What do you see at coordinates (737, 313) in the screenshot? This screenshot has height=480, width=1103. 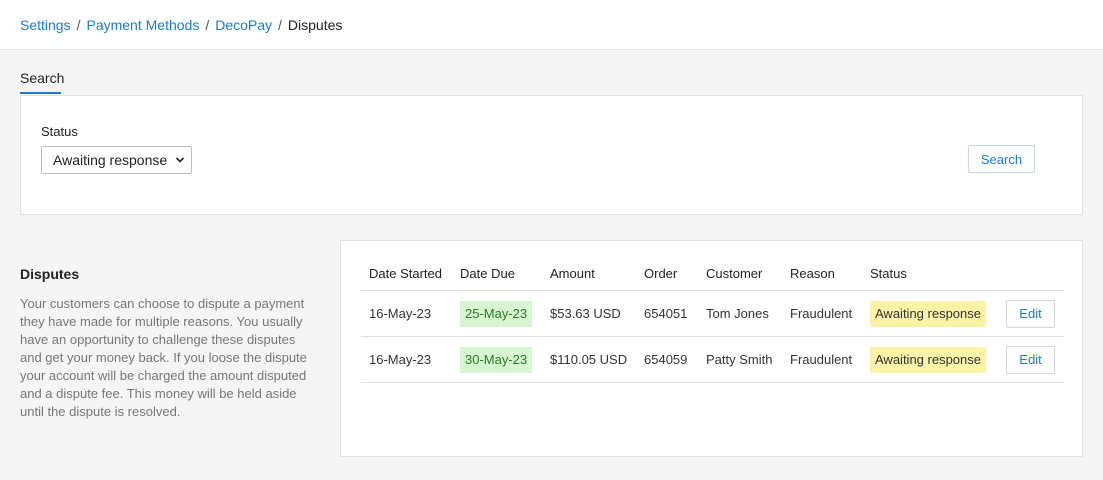 I see `customer-cell: Tom Jones` at bounding box center [737, 313].